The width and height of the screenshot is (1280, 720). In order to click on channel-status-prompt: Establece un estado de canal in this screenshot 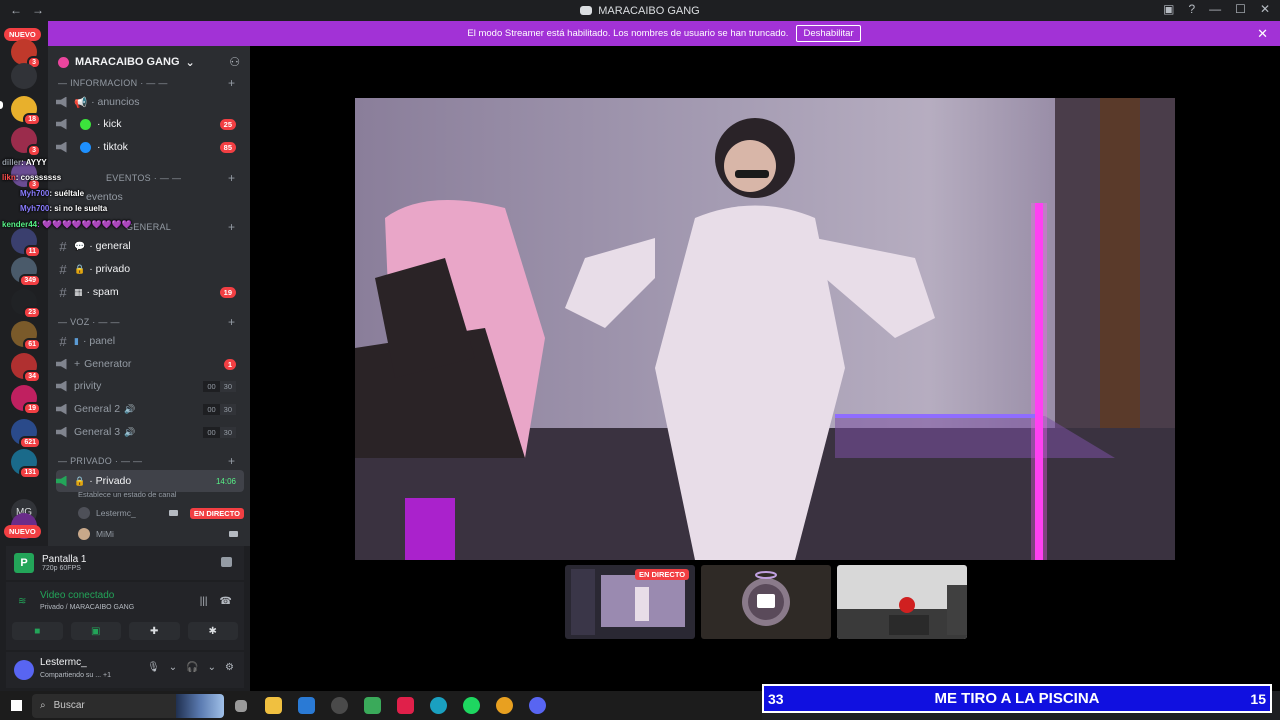, I will do `click(127, 494)`.